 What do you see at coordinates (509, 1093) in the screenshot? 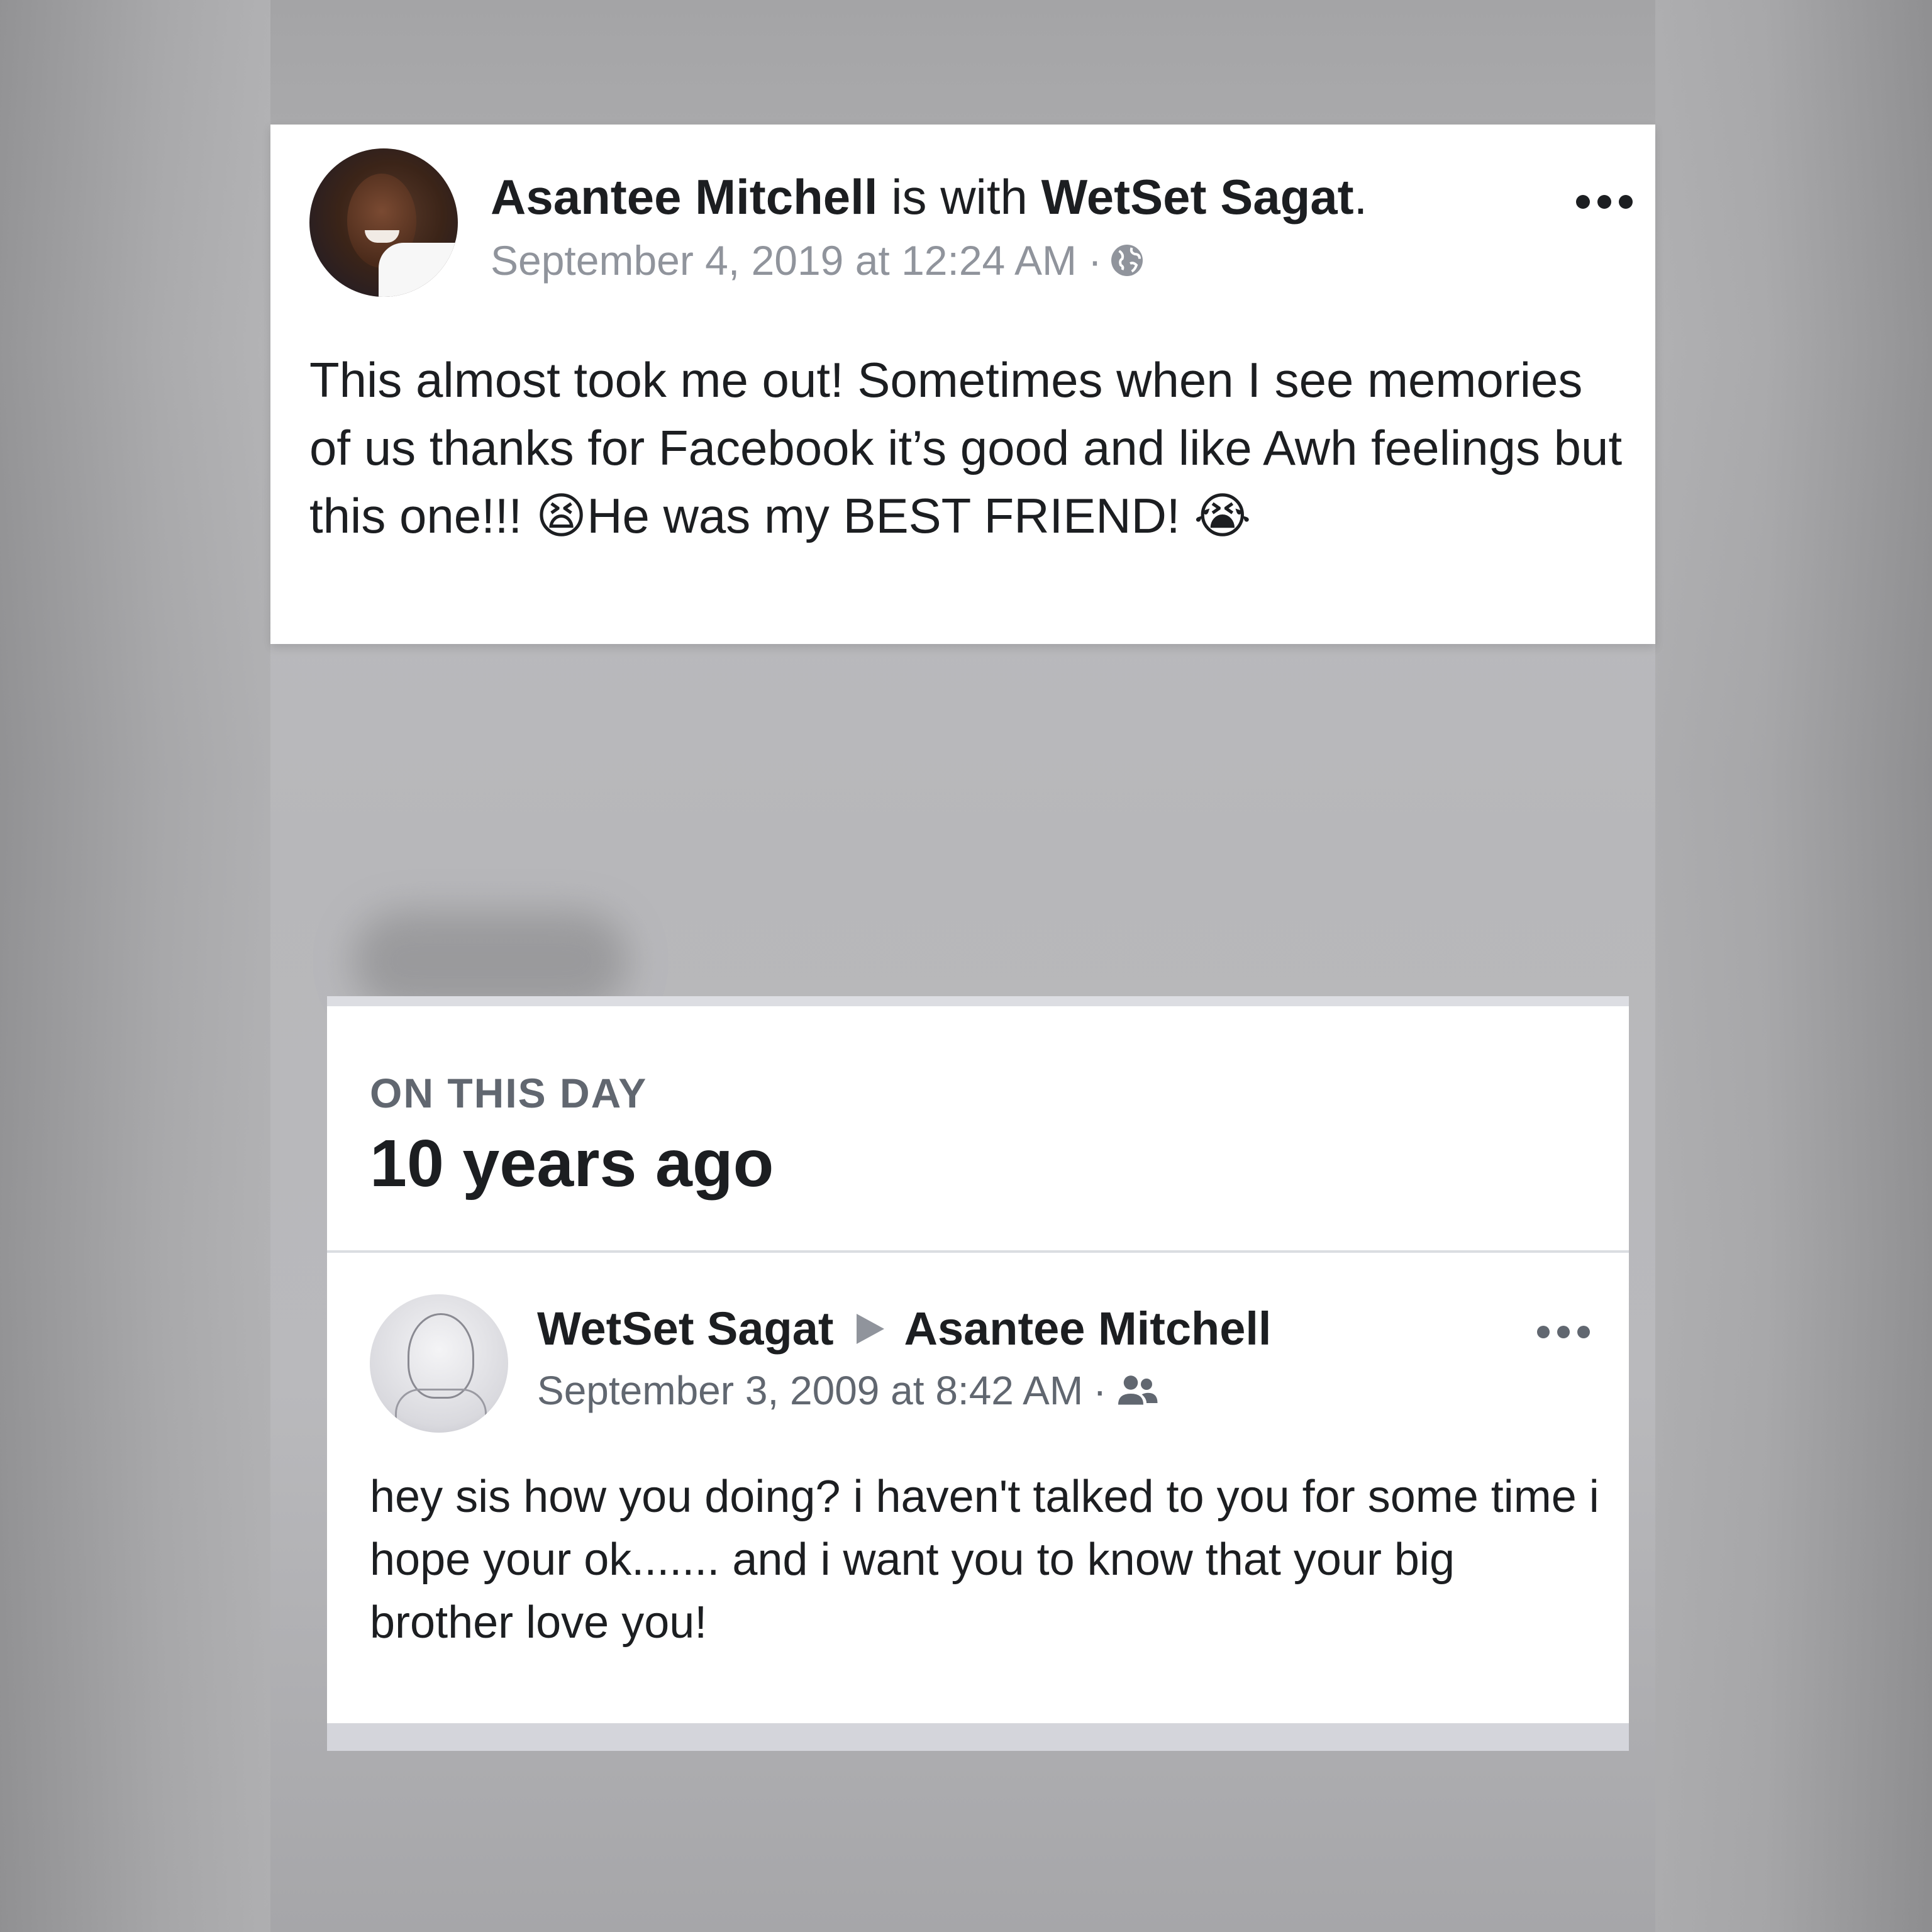
I see `on-this-day-label: ON THIS DAY` at bounding box center [509, 1093].